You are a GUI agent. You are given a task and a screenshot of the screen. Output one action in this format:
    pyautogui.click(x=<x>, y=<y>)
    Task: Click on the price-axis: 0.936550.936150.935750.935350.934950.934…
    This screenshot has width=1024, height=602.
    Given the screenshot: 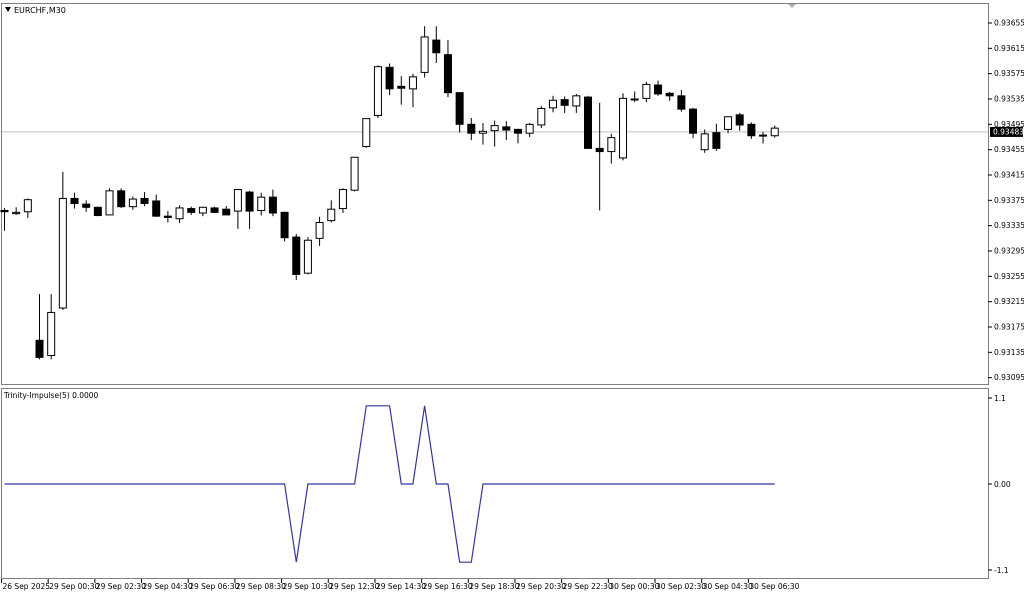 What is the action you would take?
    pyautogui.click(x=1006, y=200)
    